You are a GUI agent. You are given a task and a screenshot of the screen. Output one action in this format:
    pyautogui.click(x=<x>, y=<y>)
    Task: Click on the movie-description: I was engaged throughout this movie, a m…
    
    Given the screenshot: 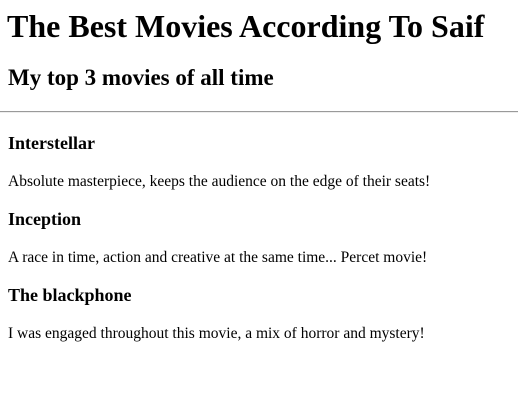 What is the action you would take?
    pyautogui.click(x=216, y=333)
    